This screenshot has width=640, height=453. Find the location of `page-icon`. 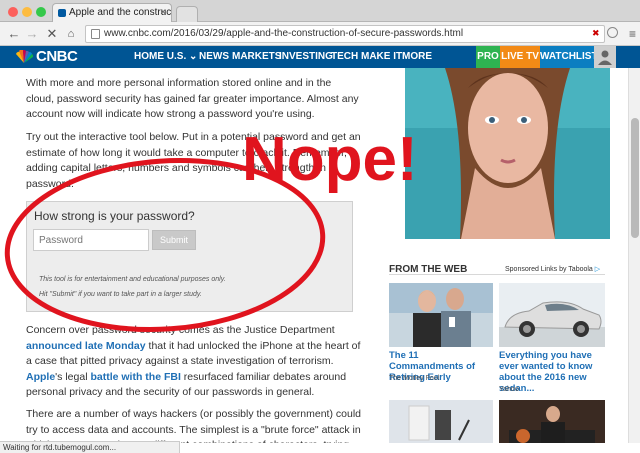

page-icon is located at coordinates (95, 34).